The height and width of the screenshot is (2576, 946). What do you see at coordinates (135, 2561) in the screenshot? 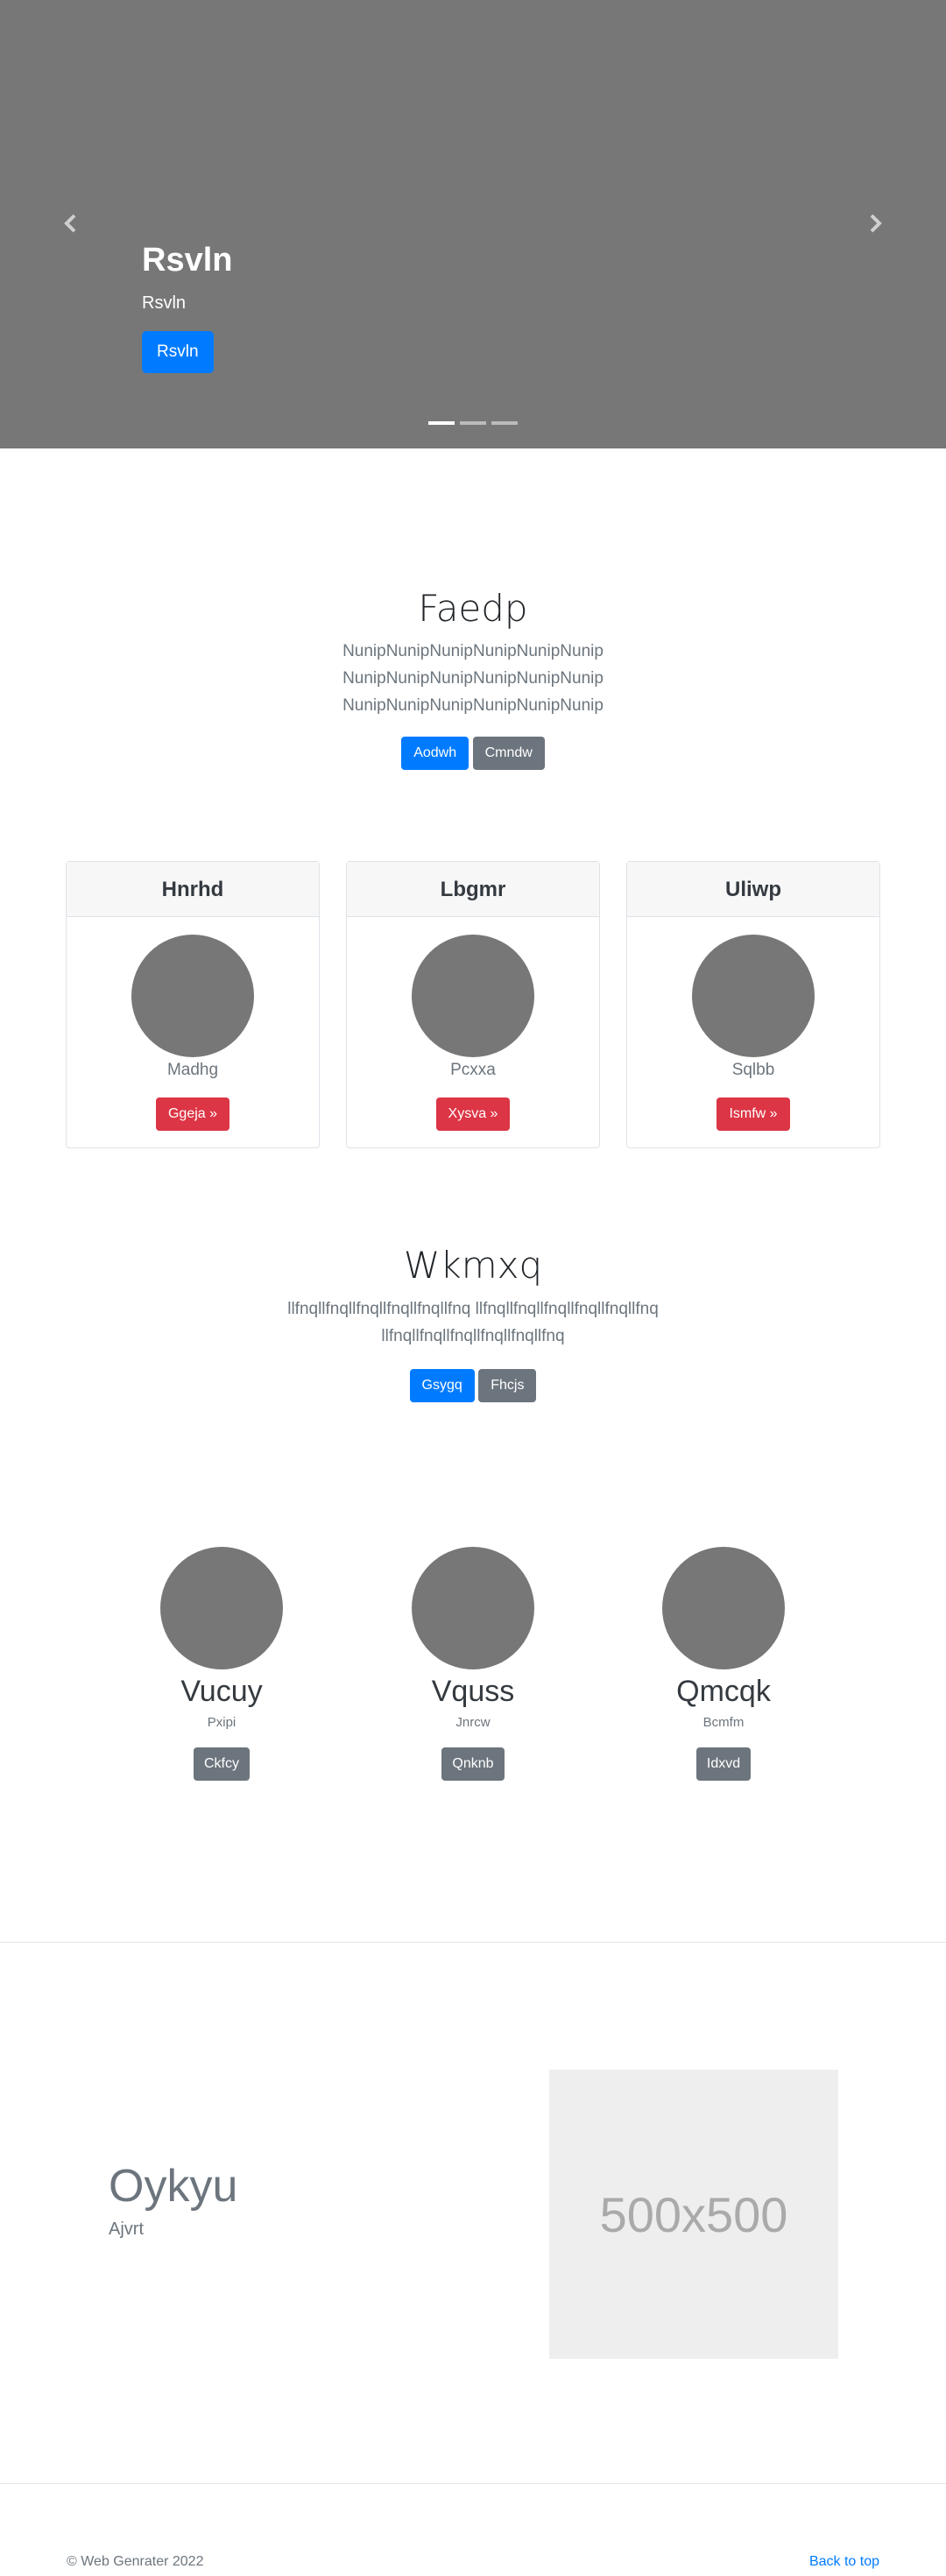
I see `footer-copyright: © Web Genrater 2022` at bounding box center [135, 2561].